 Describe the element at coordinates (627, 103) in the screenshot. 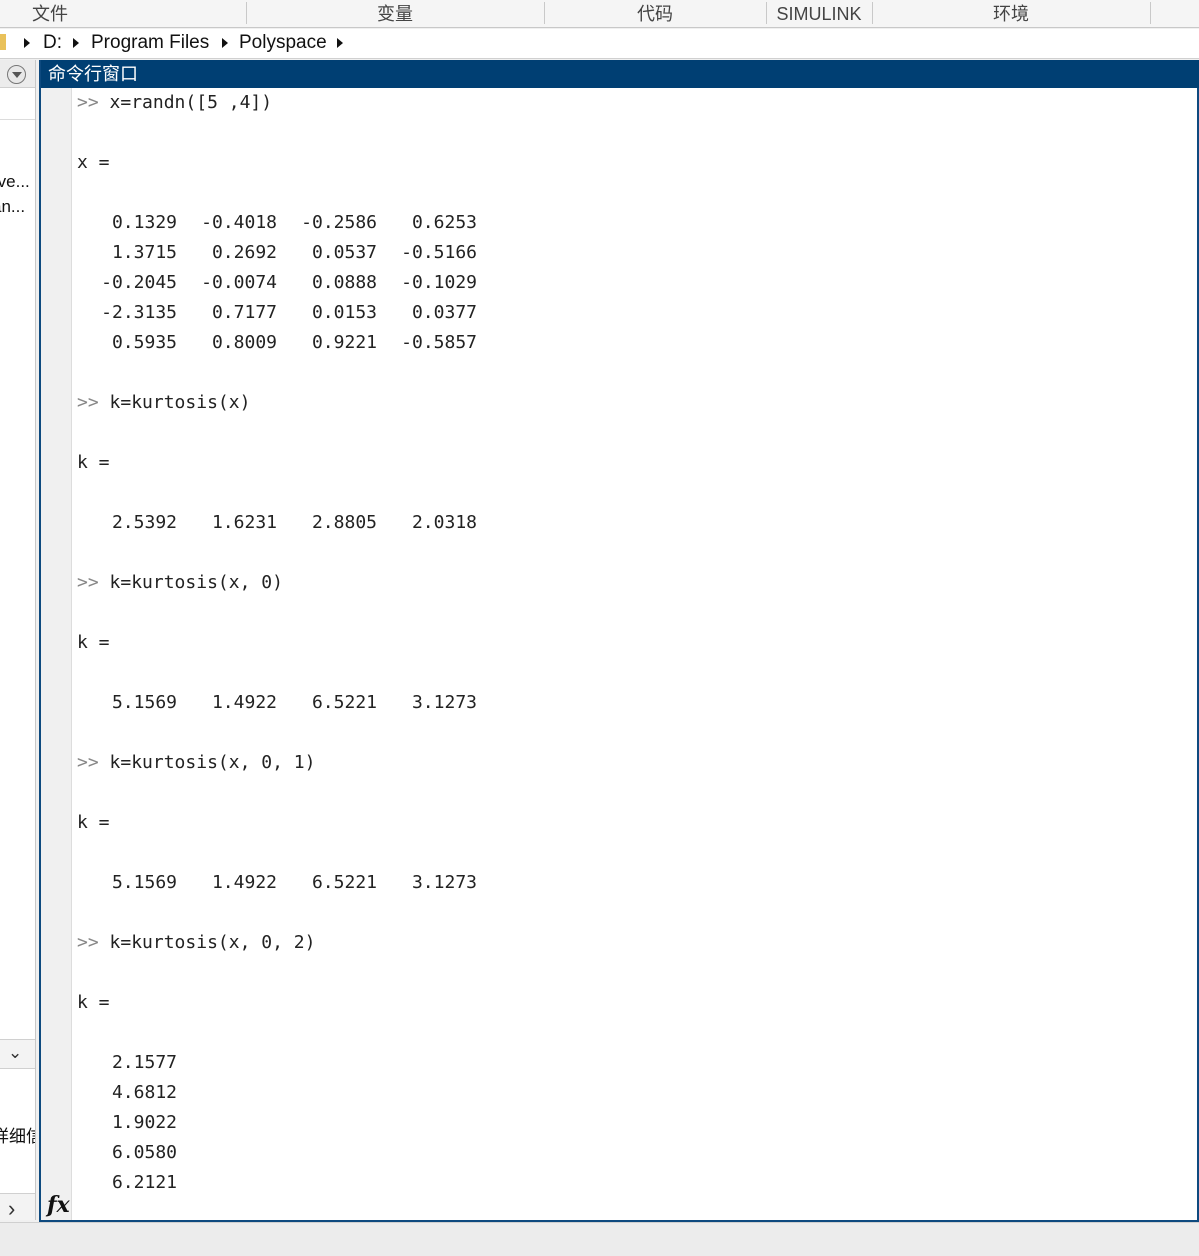

I see `command-line: >> x=randn([5 ,4])` at that location.